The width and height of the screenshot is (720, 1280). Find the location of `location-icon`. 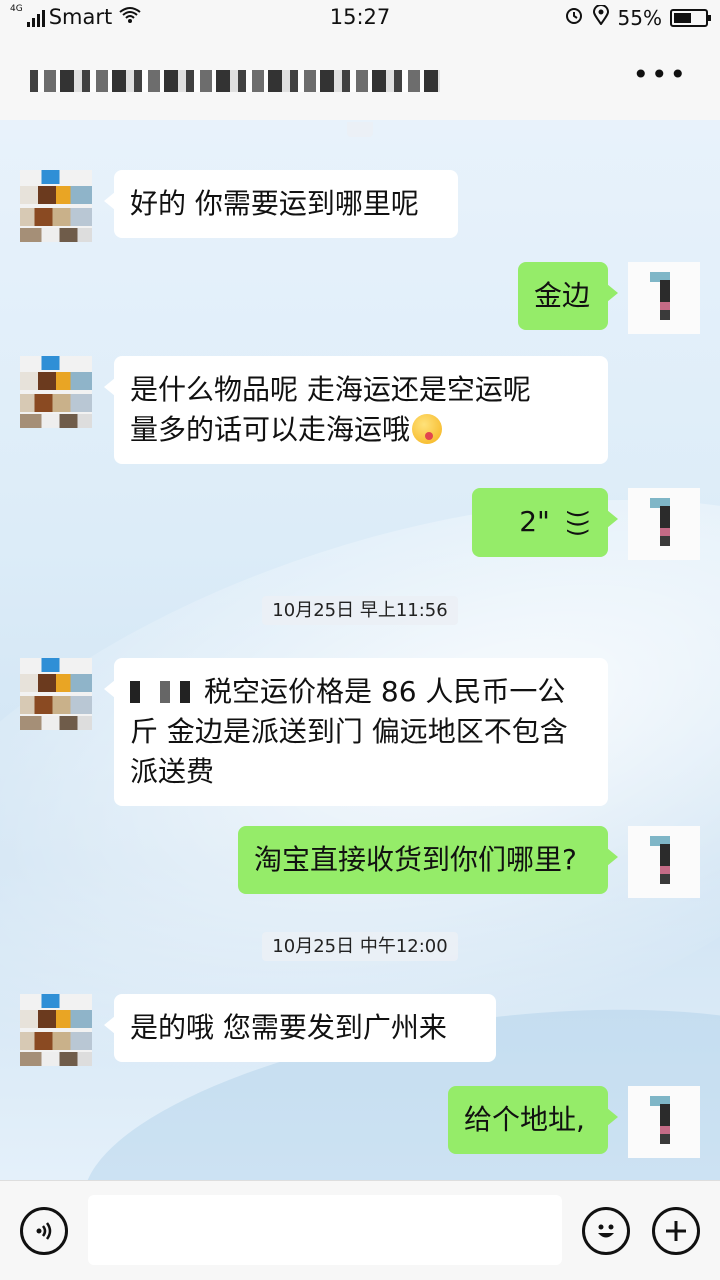

location-icon is located at coordinates (601, 17).